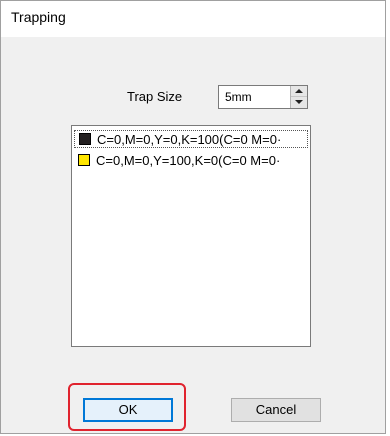  Describe the element at coordinates (193, 19) in the screenshot. I see `title-bar: Trapping` at that location.